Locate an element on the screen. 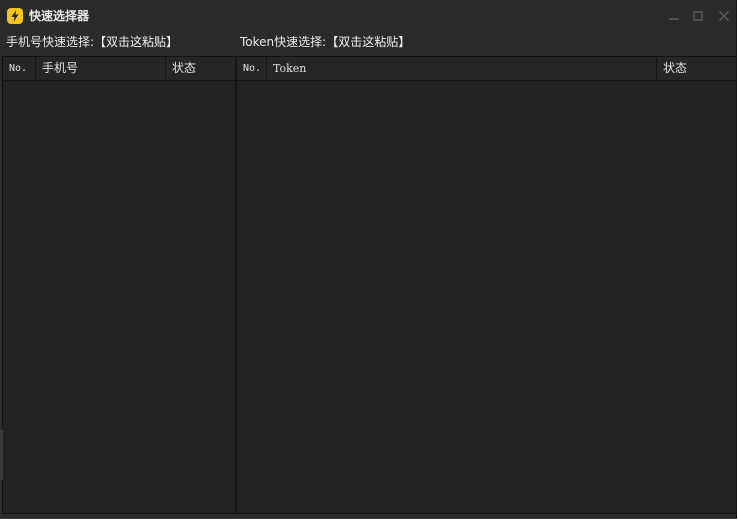  phone-paste-hint: 【双击这粘贴】 is located at coordinates (136, 42).